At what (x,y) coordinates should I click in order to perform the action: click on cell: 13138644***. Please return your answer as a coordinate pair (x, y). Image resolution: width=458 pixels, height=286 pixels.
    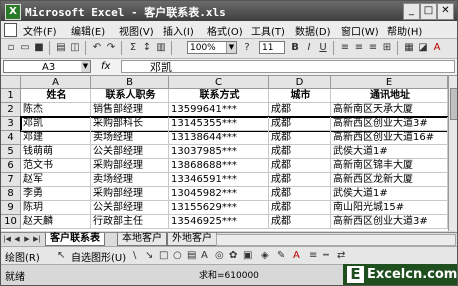
    Looking at the image, I should click on (219, 138).